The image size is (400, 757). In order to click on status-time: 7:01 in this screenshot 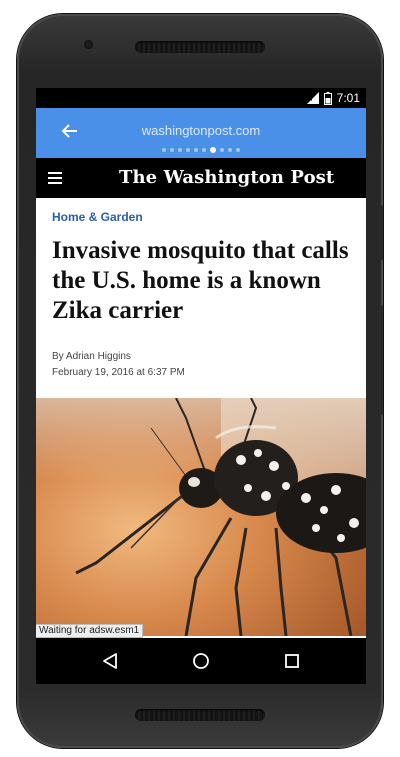, I will do `click(348, 98)`.